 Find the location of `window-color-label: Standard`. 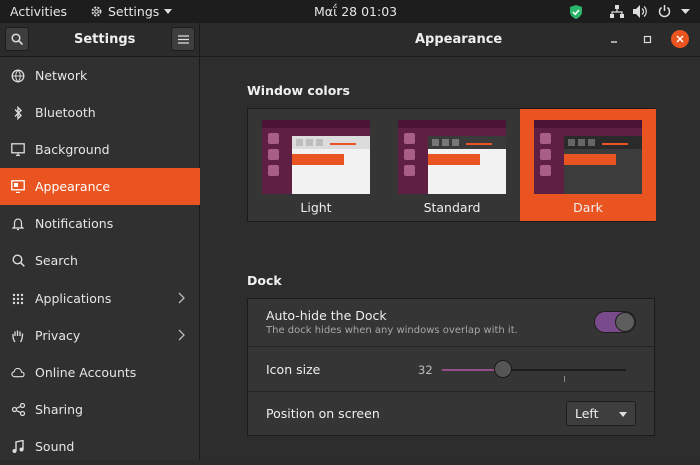

window-color-label: Standard is located at coordinates (452, 207).